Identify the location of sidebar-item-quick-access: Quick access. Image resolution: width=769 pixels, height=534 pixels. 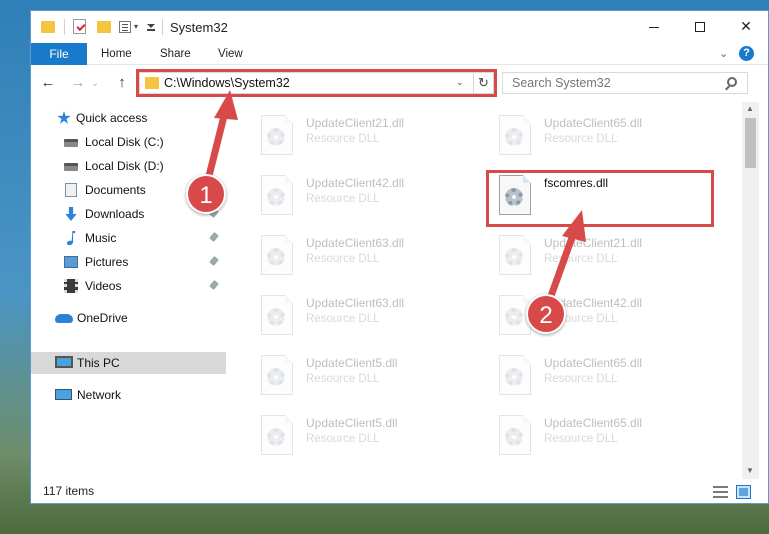
(128, 118).